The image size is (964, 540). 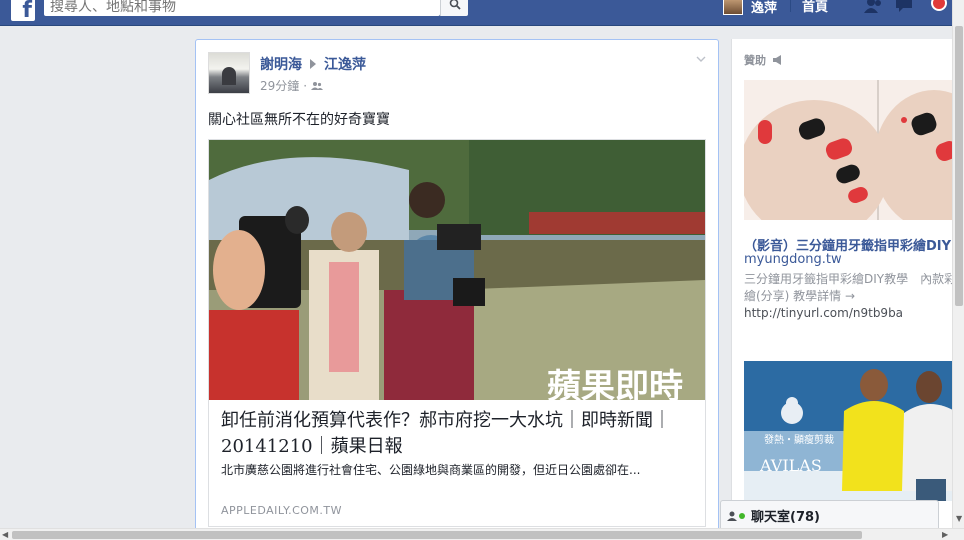 What do you see at coordinates (742, 515) in the screenshot?
I see `online-status-dot` at bounding box center [742, 515].